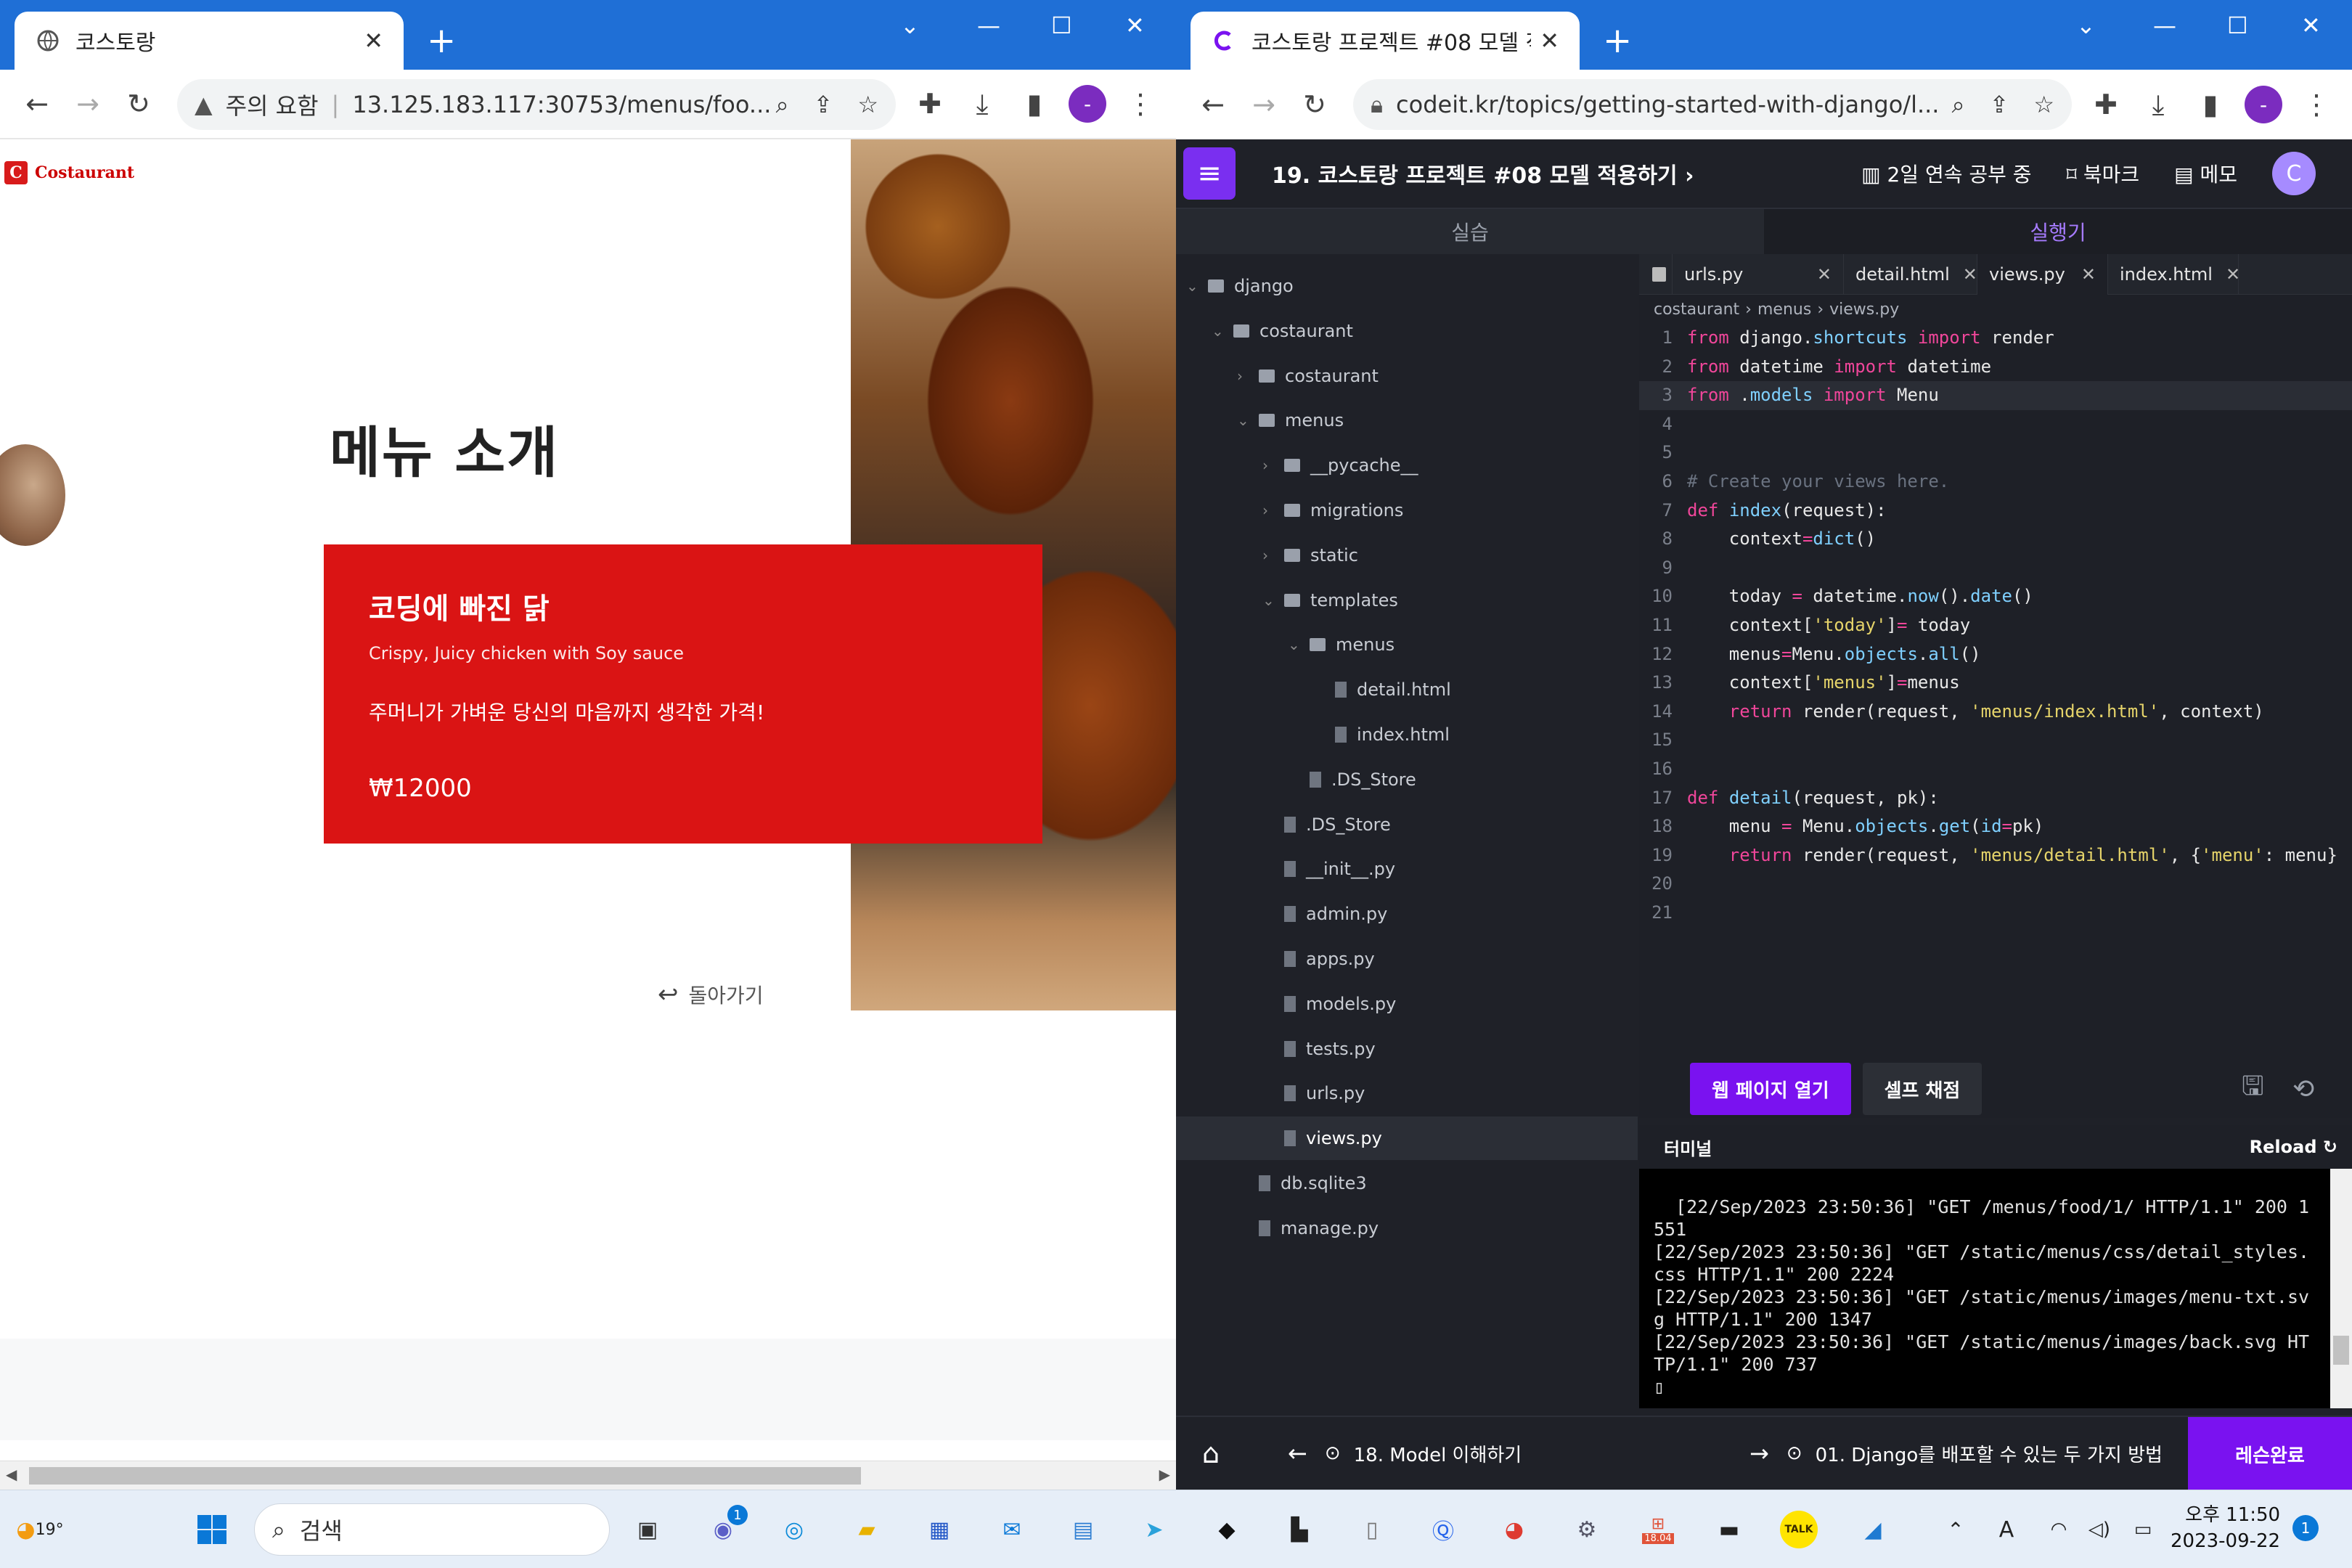 The width and height of the screenshot is (2352, 1568). What do you see at coordinates (1799, 1530) in the screenshot?
I see `kakaotalk-icon: TALK` at bounding box center [1799, 1530].